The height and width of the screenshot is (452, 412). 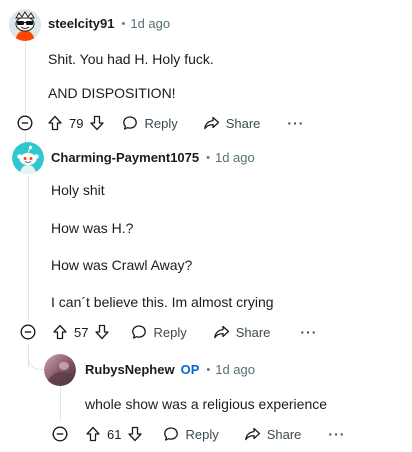 I want to click on vote-count: 57, so click(x=81, y=332).